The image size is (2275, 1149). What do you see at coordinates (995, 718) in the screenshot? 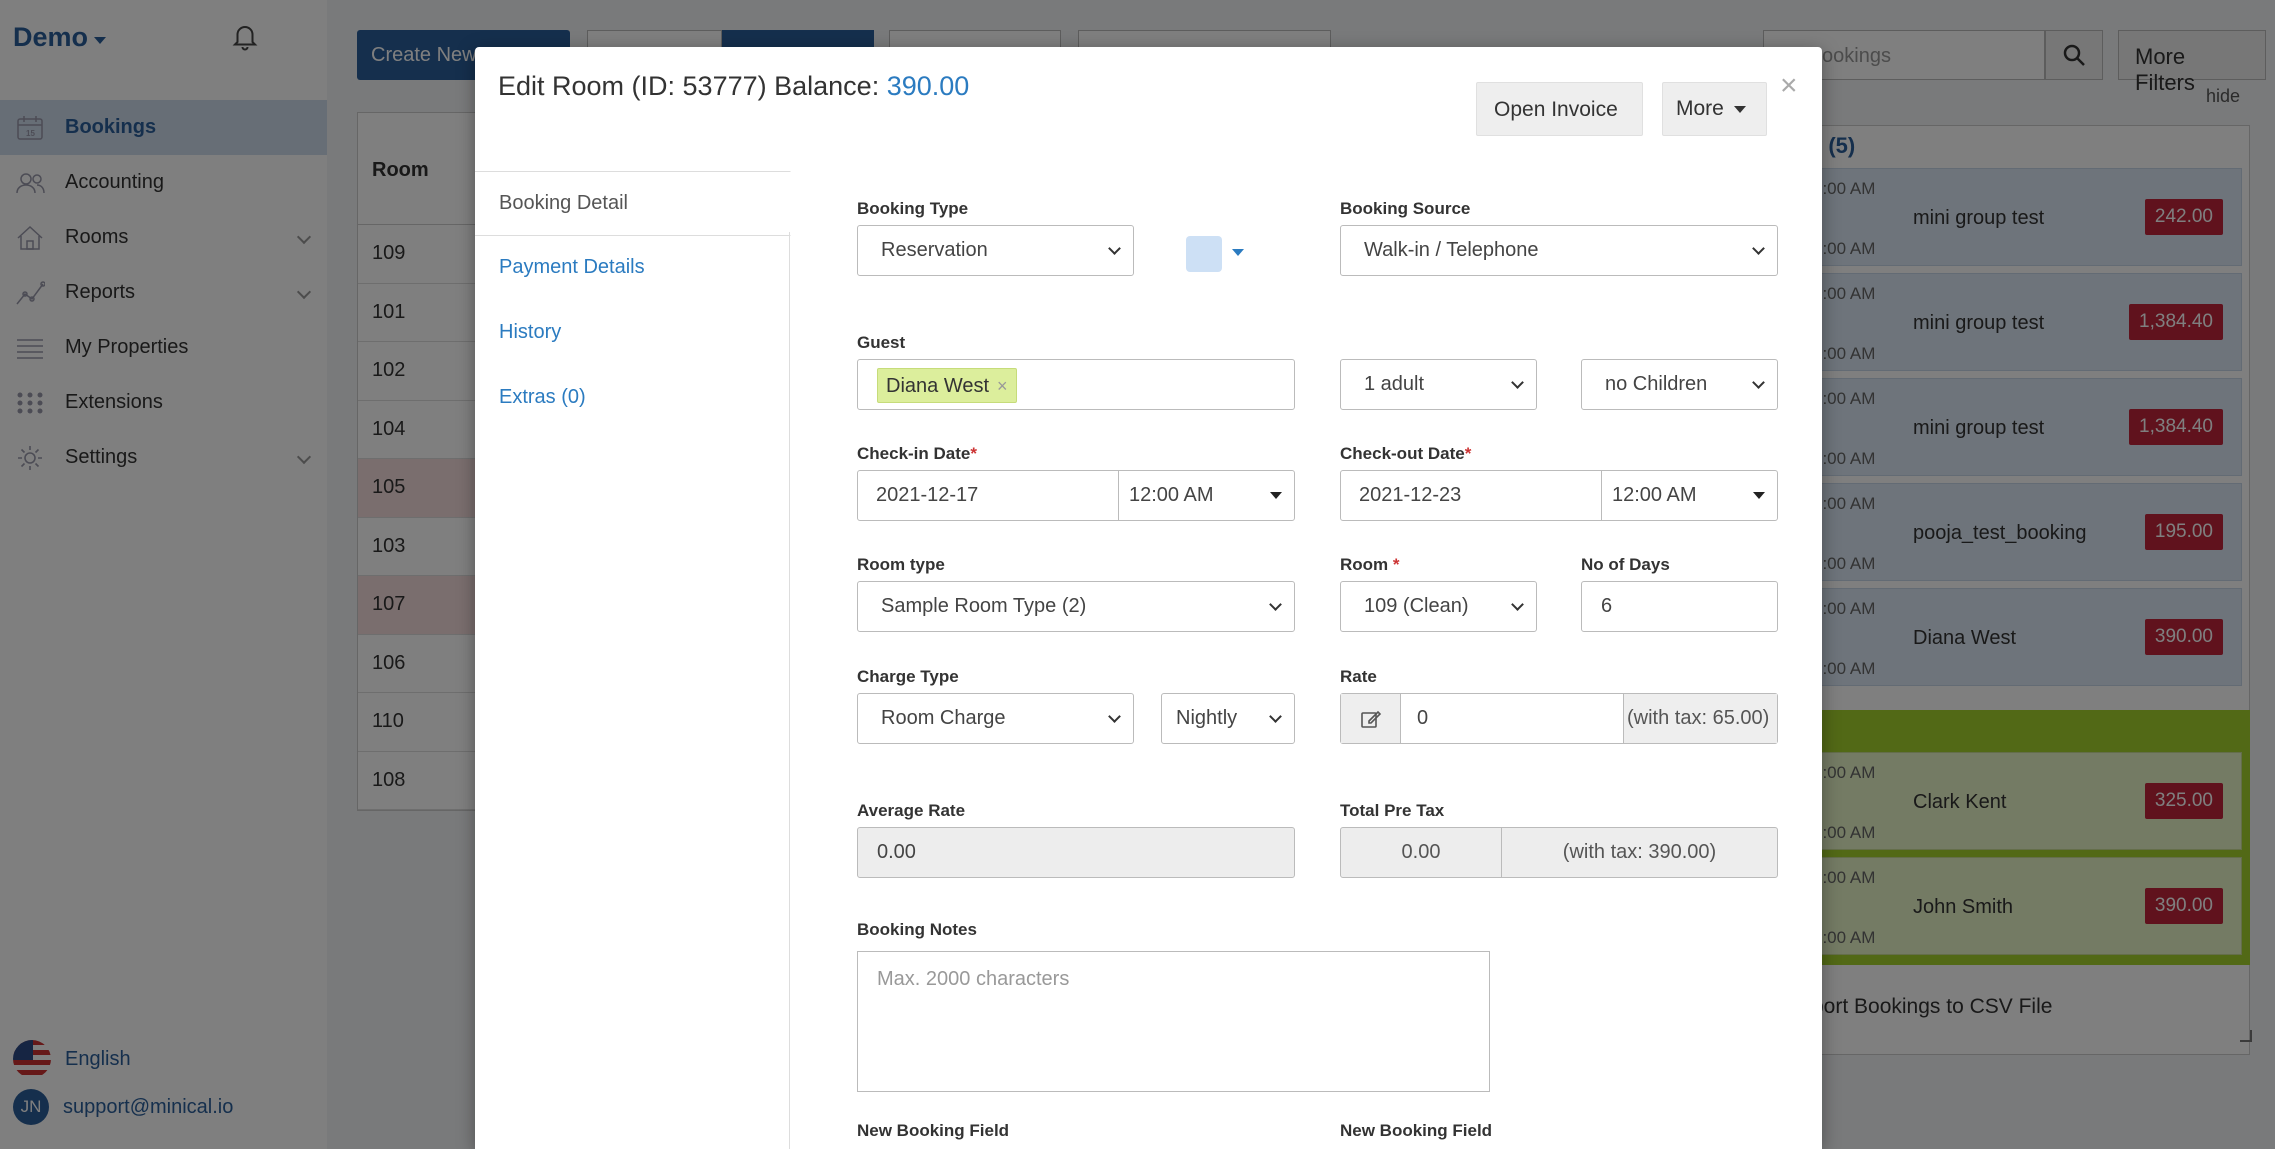
I see `charge-type-select: Room Charge` at bounding box center [995, 718].